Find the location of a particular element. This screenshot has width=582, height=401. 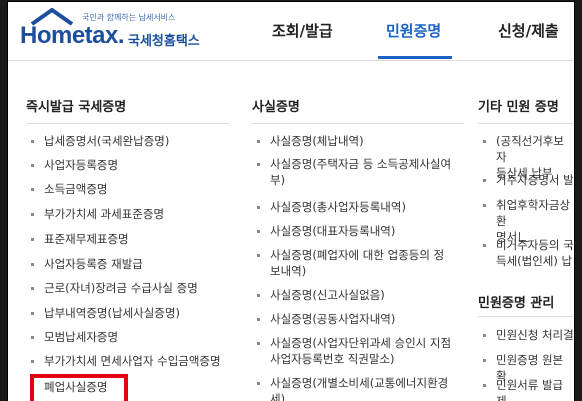

list-item: 사실증명(총사업자등록내역) is located at coordinates (331, 207).